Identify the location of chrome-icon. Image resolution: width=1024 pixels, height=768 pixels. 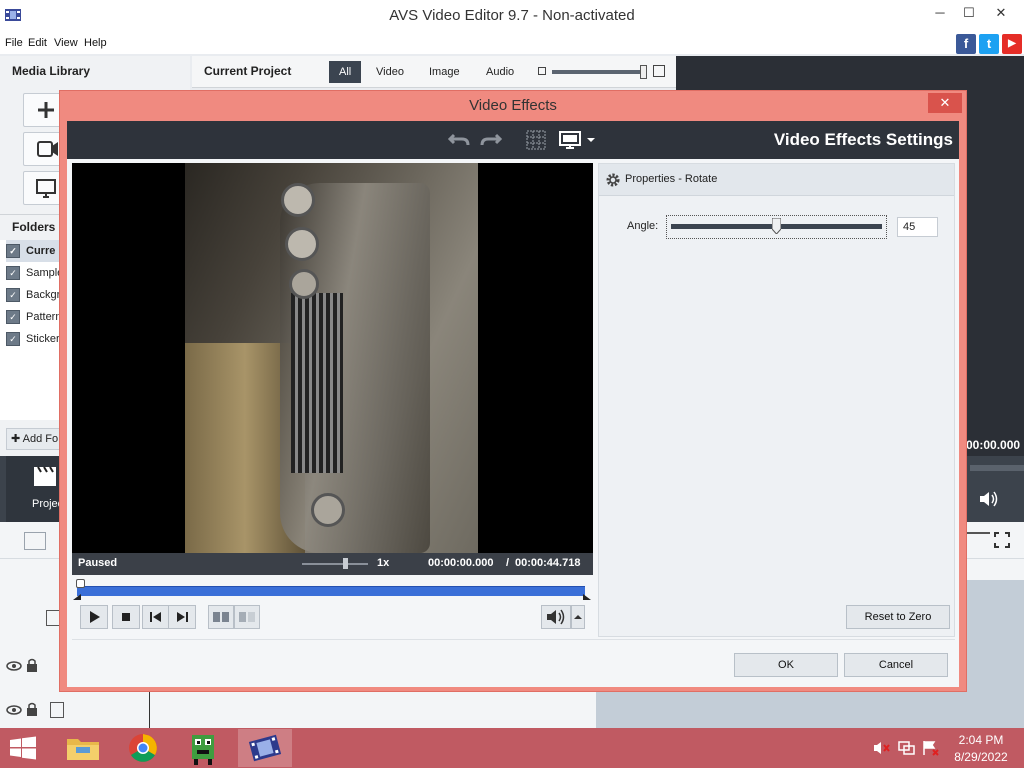
(143, 748).